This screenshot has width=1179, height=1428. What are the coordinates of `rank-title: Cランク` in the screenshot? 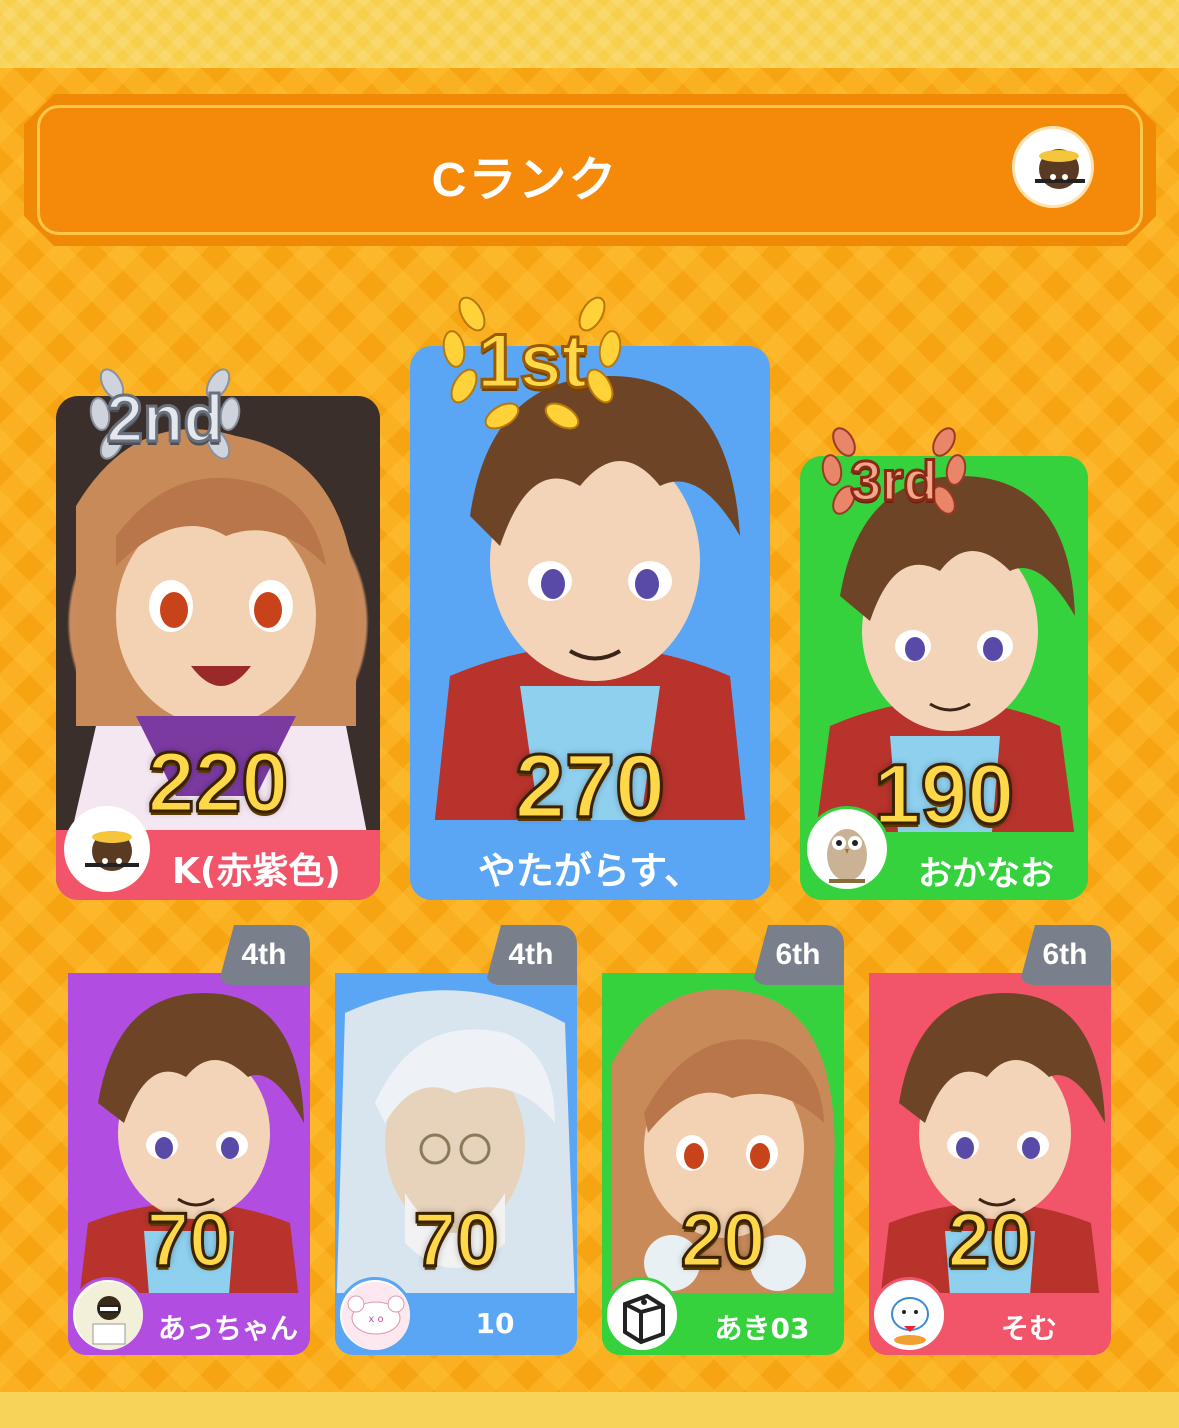 It's located at (525, 180).